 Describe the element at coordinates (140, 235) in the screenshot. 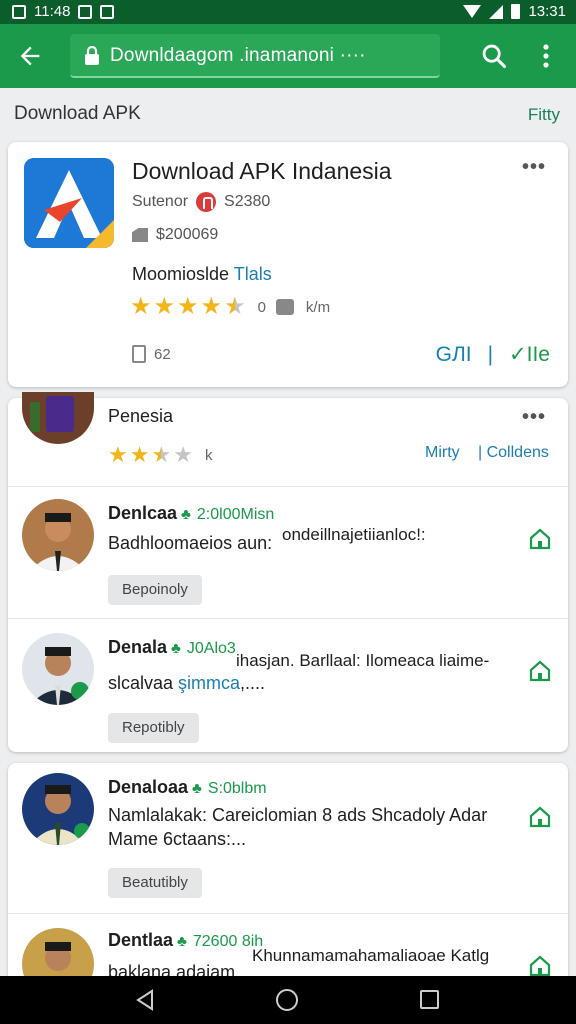

I see `price-tag-icon` at that location.